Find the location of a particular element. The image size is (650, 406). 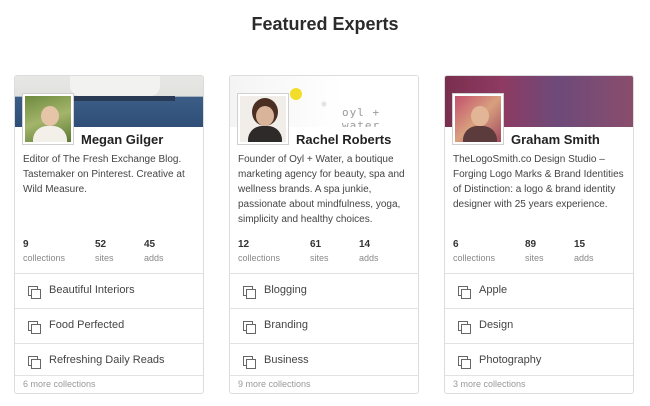

collection-item: Food Perfected is located at coordinates (109, 325).